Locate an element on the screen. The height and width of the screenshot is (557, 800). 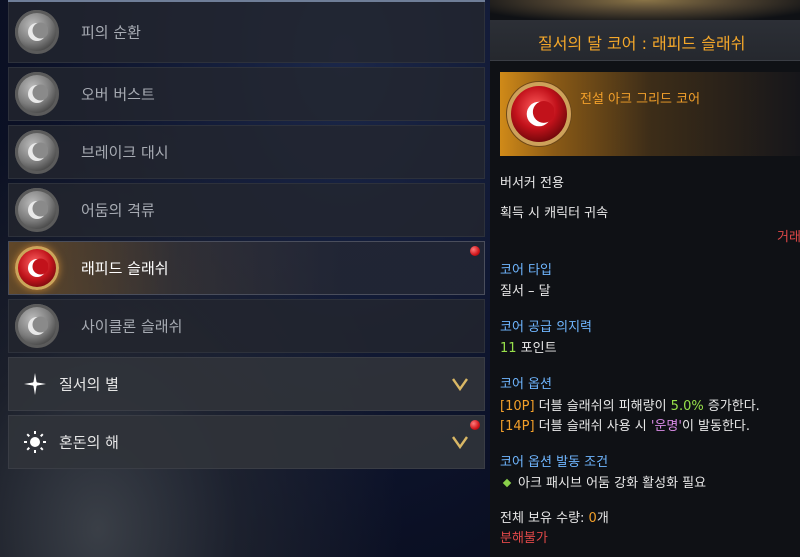
list-item-rapid-slash: 래피드 슬래쉬 is located at coordinates (246, 268).